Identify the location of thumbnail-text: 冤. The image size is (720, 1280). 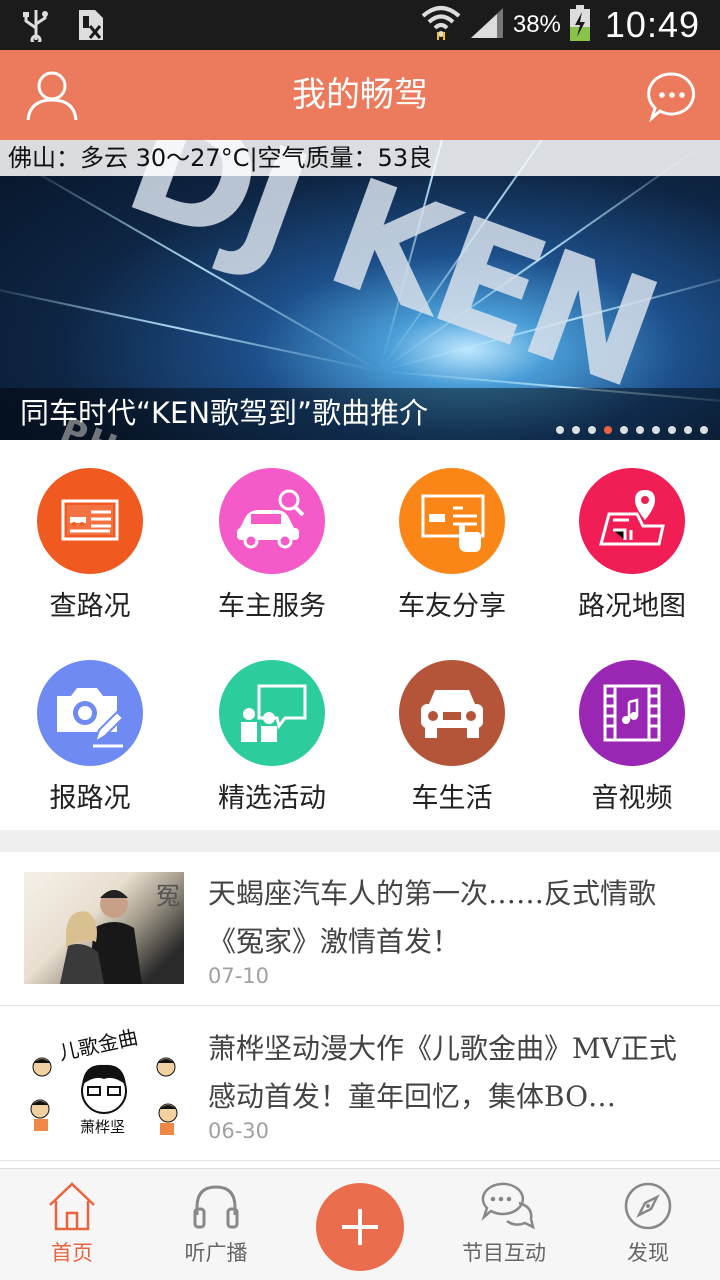
(168, 896).